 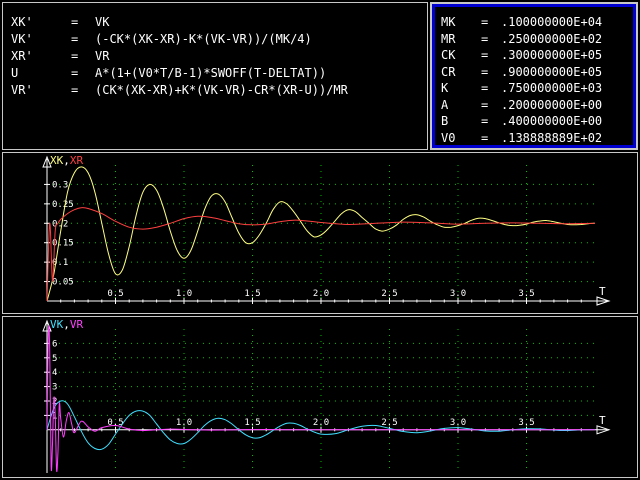 What do you see at coordinates (60, 263) in the screenshot?
I see `y-tick-label: 0.1` at bounding box center [60, 263].